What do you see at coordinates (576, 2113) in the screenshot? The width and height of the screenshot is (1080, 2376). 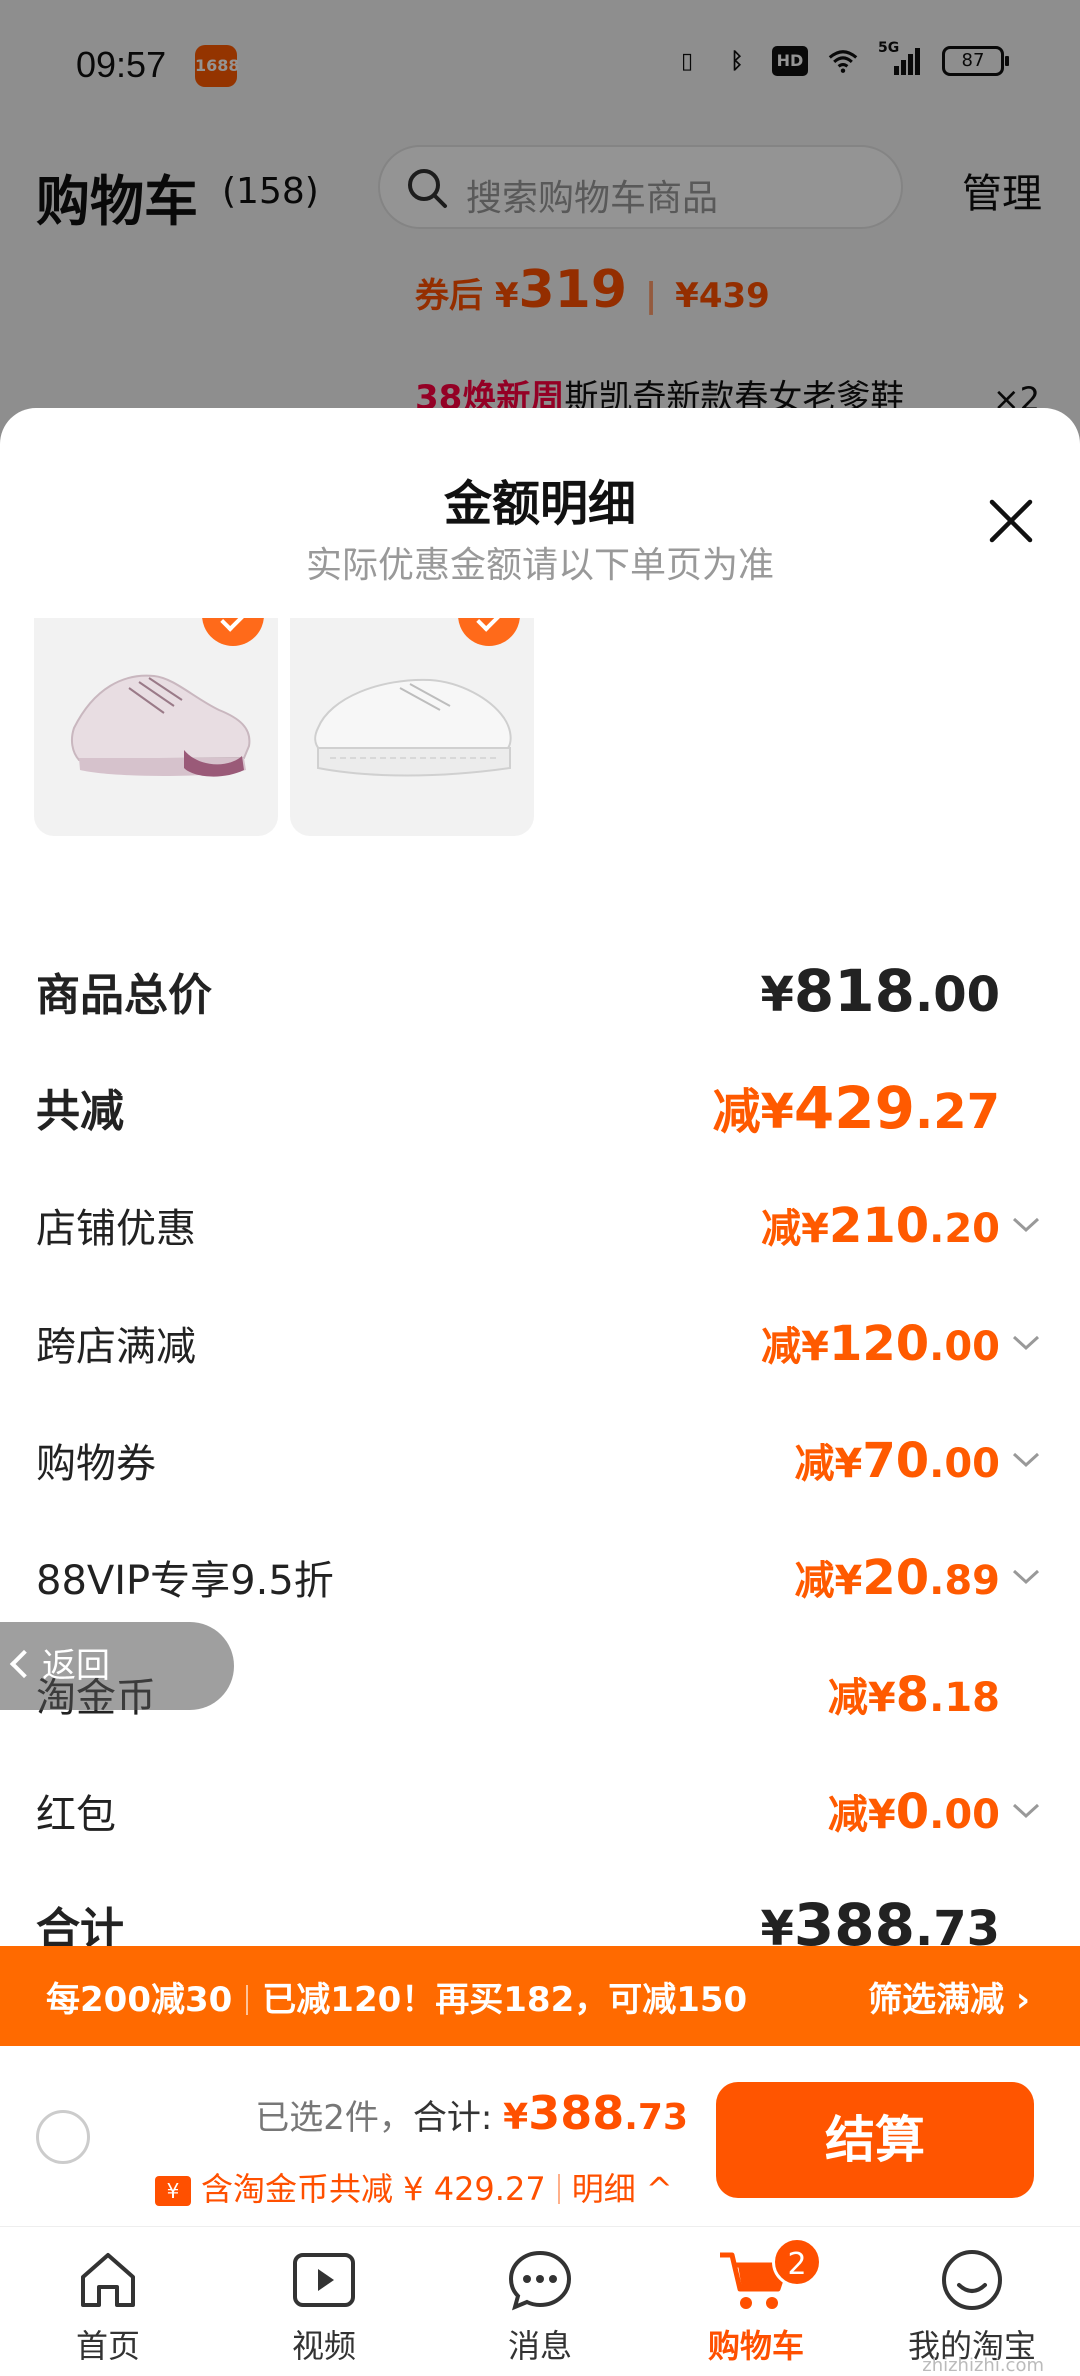 I see `total-int: 388` at bounding box center [576, 2113].